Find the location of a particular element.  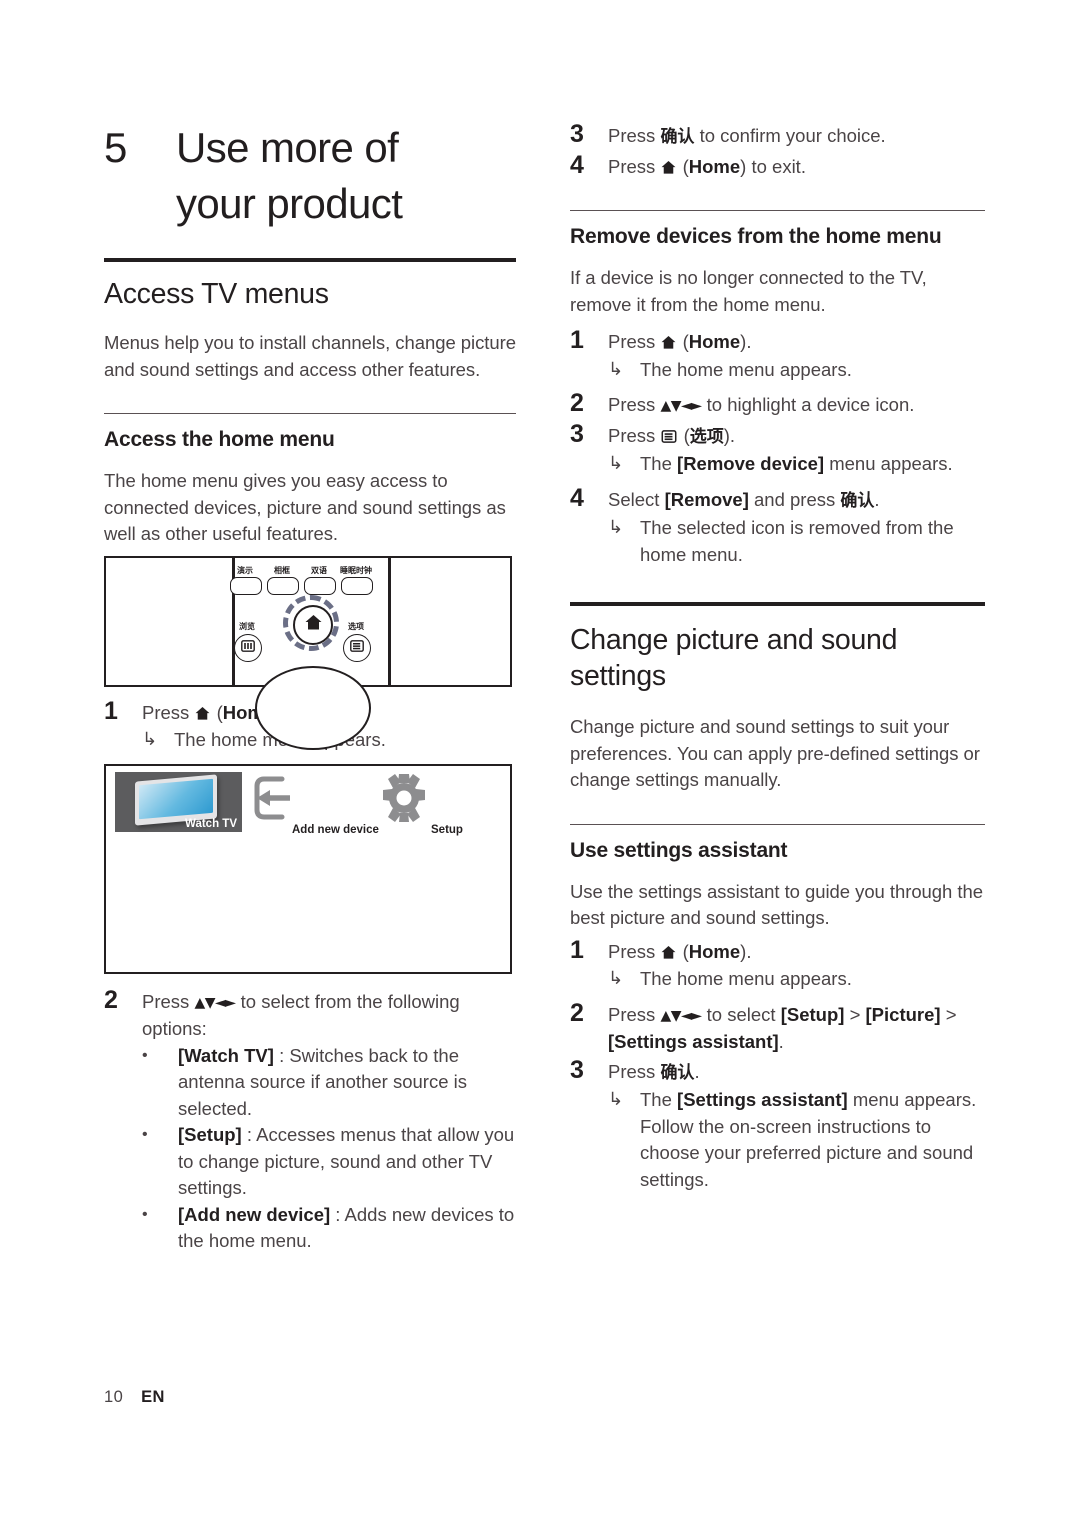

section-divider-thick is located at coordinates (310, 260).